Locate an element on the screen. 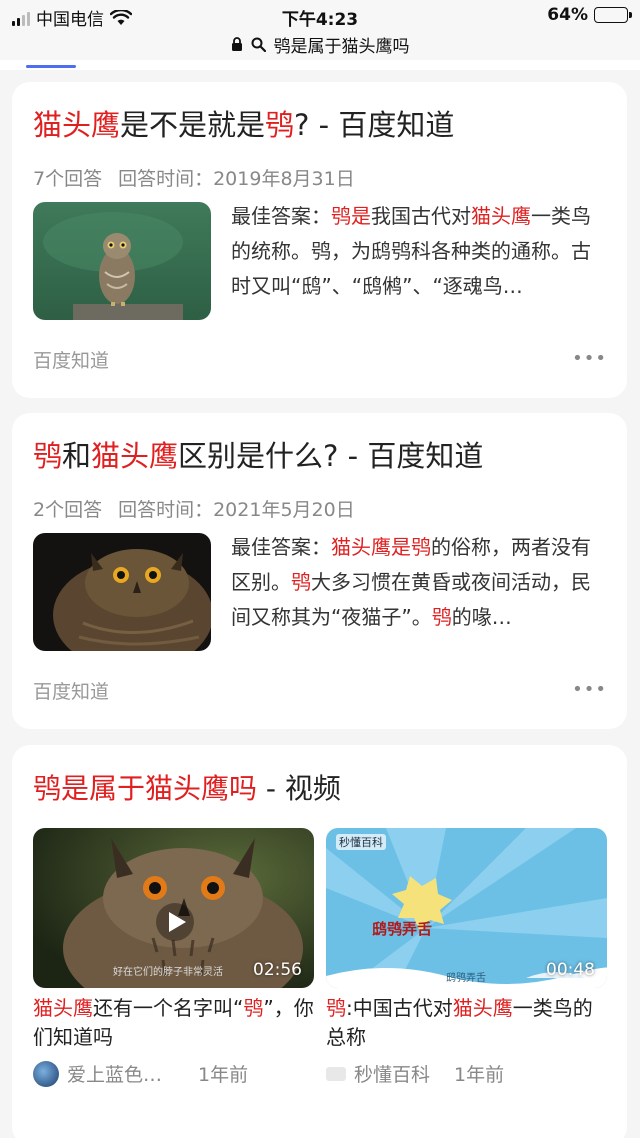 This screenshot has width=640, height=1138. video-thumbnail: 秒懂百科 鸱鸮弄舌 鸱鸮弄舌 00:48 is located at coordinates (466, 908).